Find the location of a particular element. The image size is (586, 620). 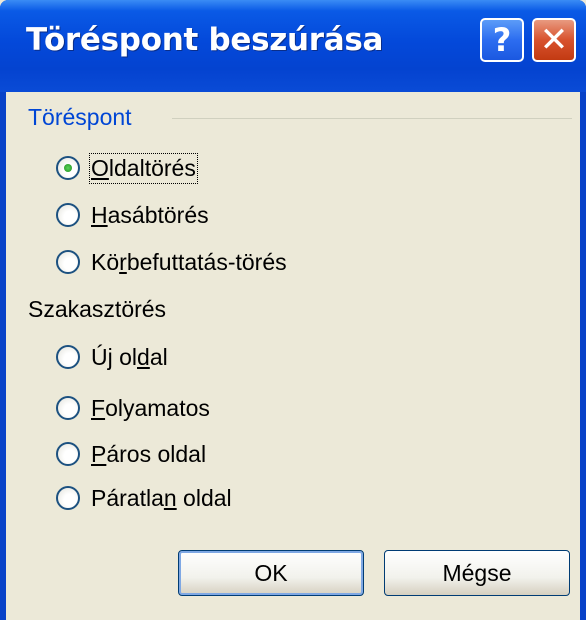

title-bar: Töréspont beszúrása ? ✕ is located at coordinates (293, 46).